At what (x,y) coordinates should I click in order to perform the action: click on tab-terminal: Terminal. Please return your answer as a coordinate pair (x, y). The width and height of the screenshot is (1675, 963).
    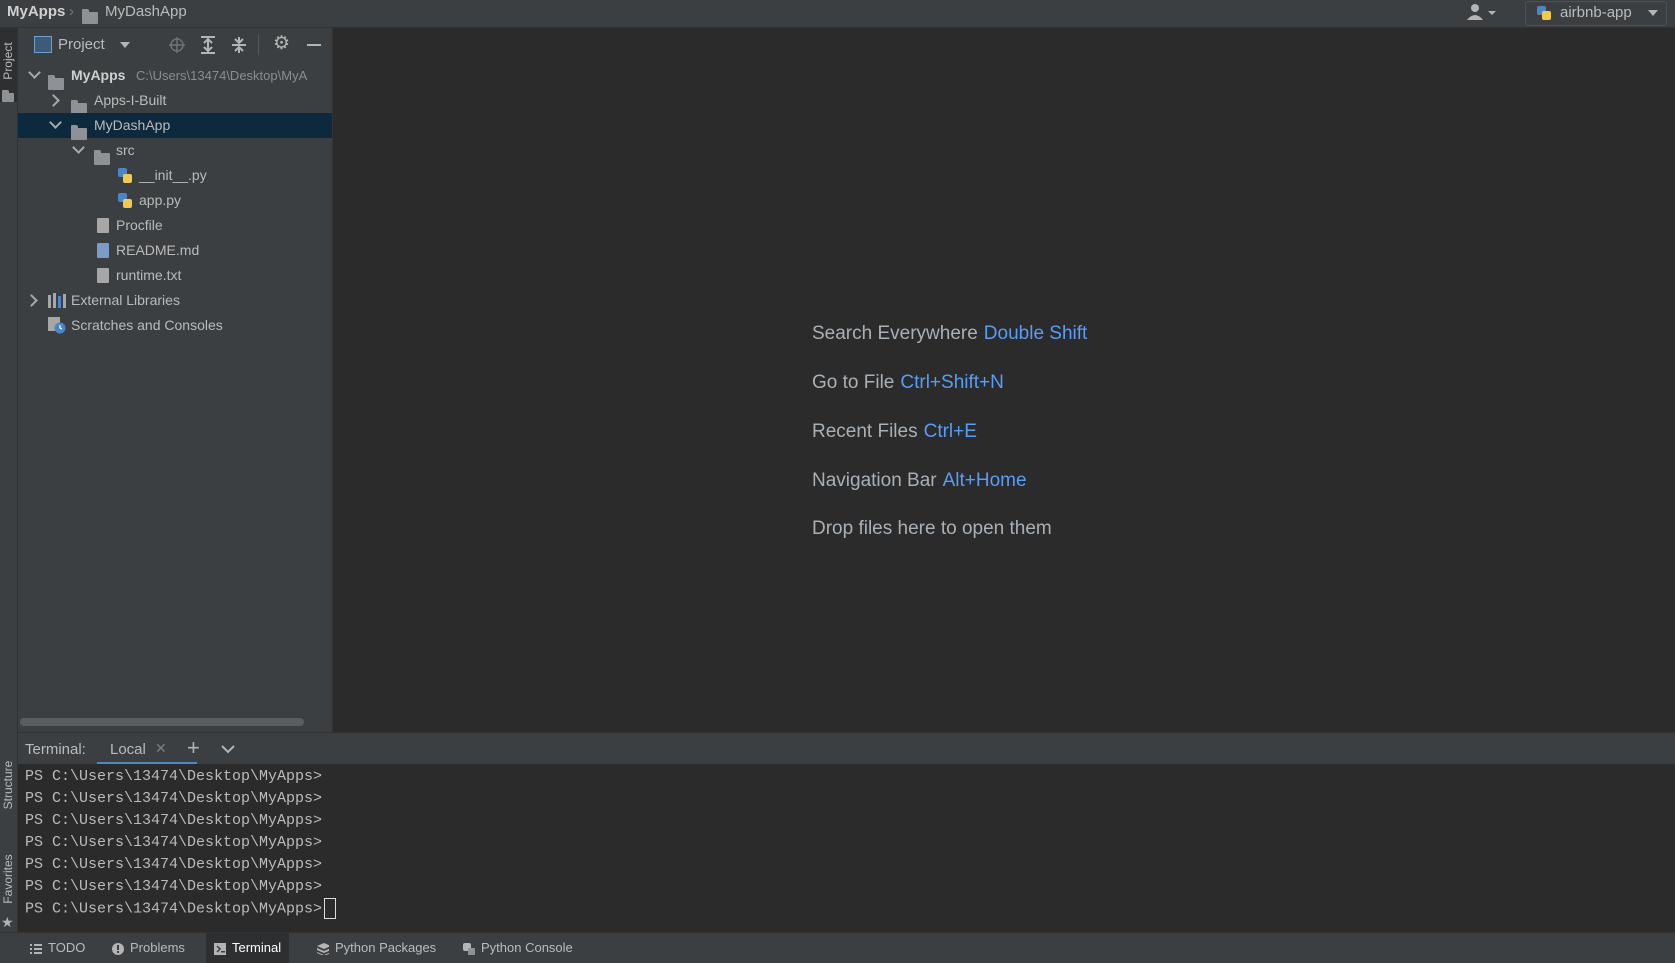
    Looking at the image, I should click on (248, 948).